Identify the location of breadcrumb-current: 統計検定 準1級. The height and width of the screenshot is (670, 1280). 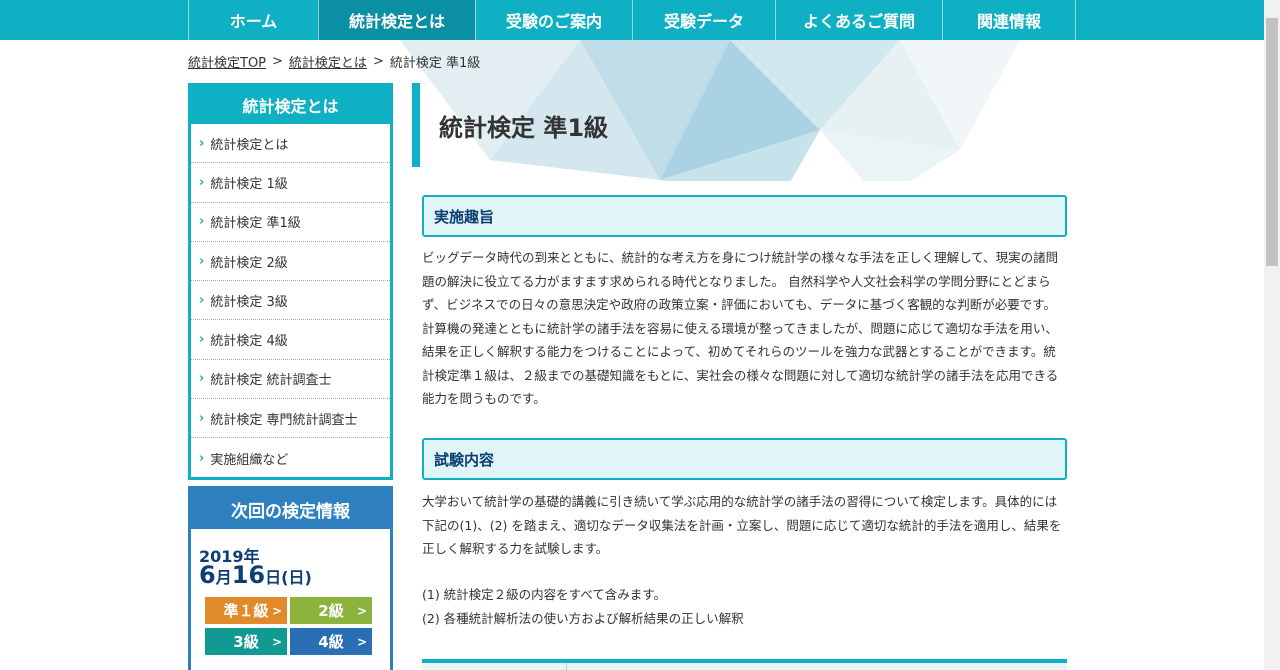
(435, 63).